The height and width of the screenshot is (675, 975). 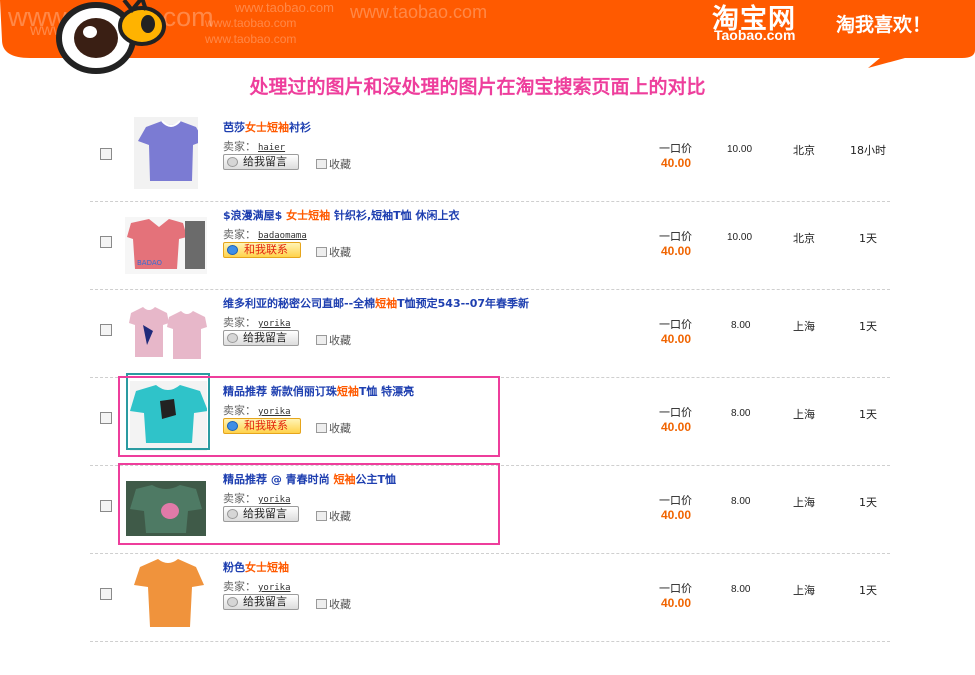 I want to click on taobao-mascot-logo, so click(x=111, y=37).